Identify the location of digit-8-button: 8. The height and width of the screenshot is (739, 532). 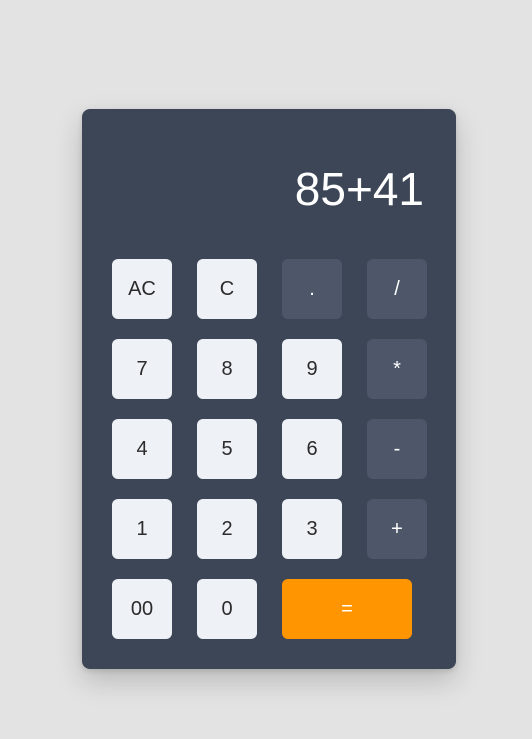
(227, 369).